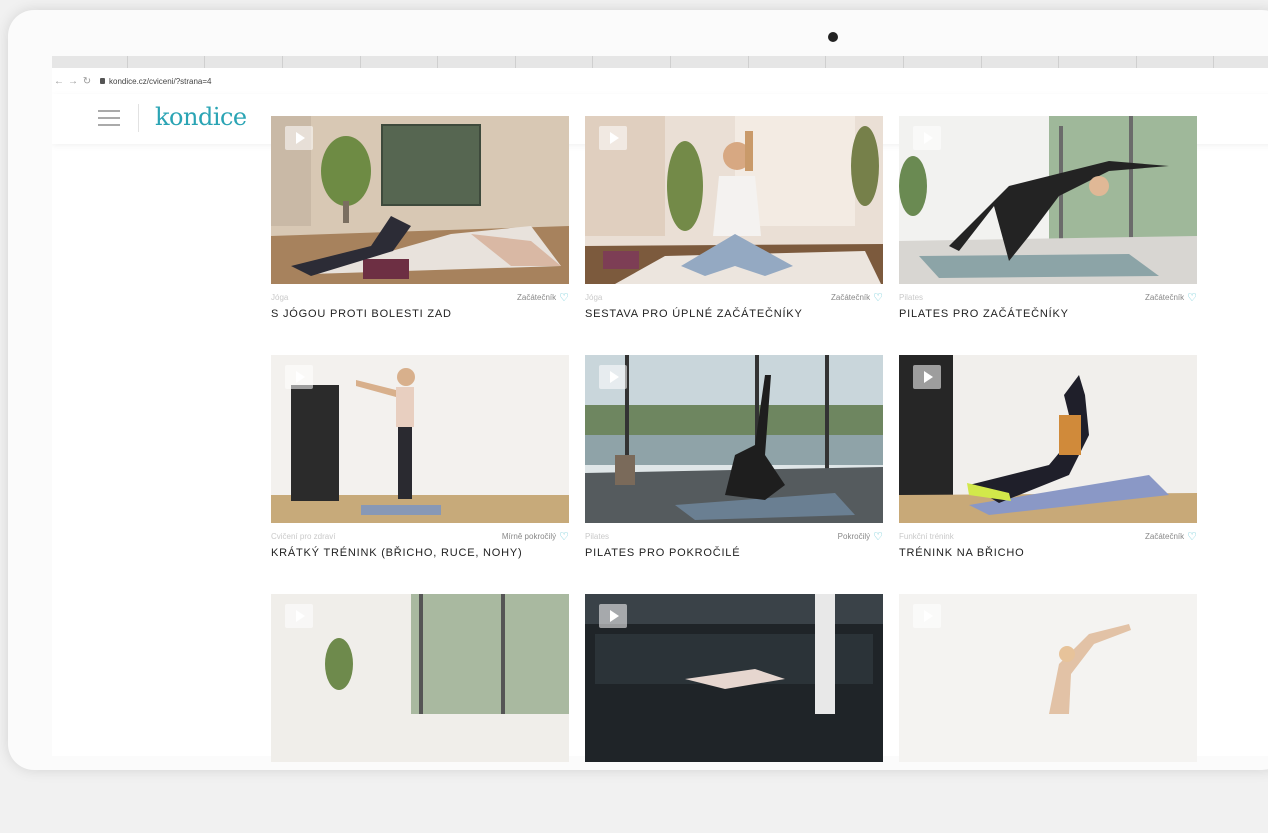 The image size is (1268, 833). What do you see at coordinates (87, 81) in the screenshot?
I see `reload-icon: ↻` at bounding box center [87, 81].